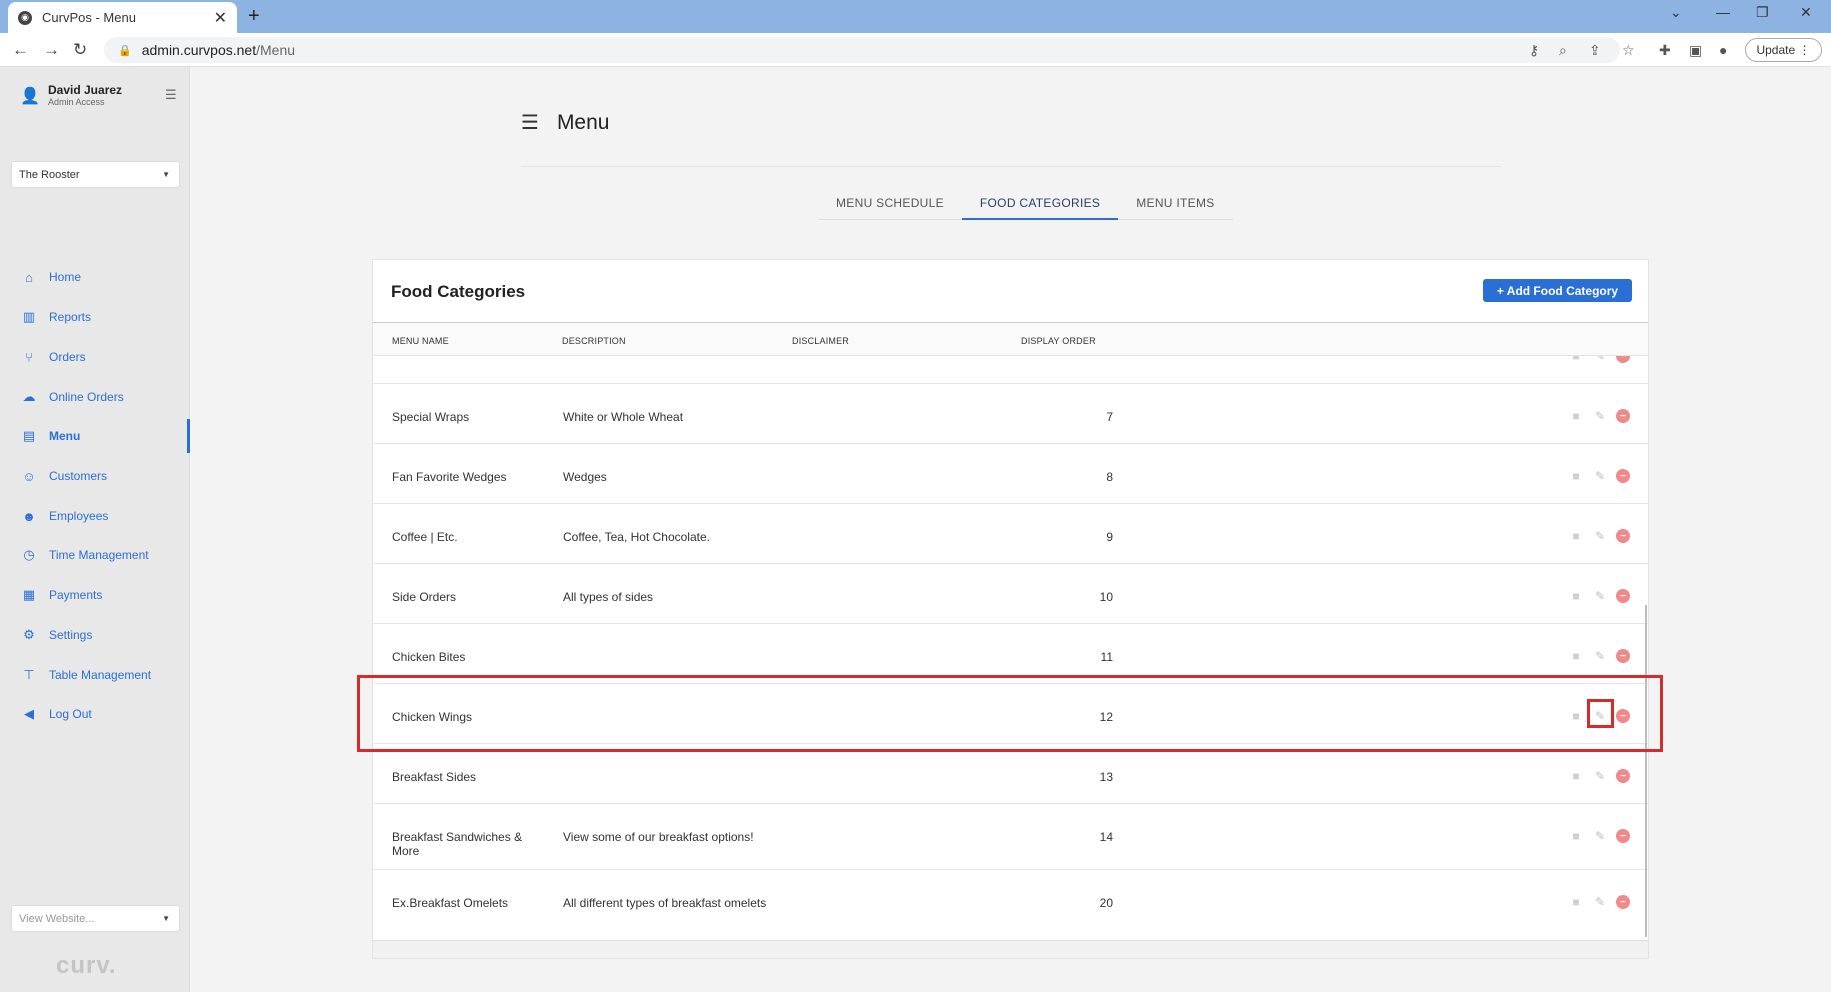 The width and height of the screenshot is (1831, 992). What do you see at coordinates (1557, 290) in the screenshot?
I see `add-food-category-button: + Add Food Category` at bounding box center [1557, 290].